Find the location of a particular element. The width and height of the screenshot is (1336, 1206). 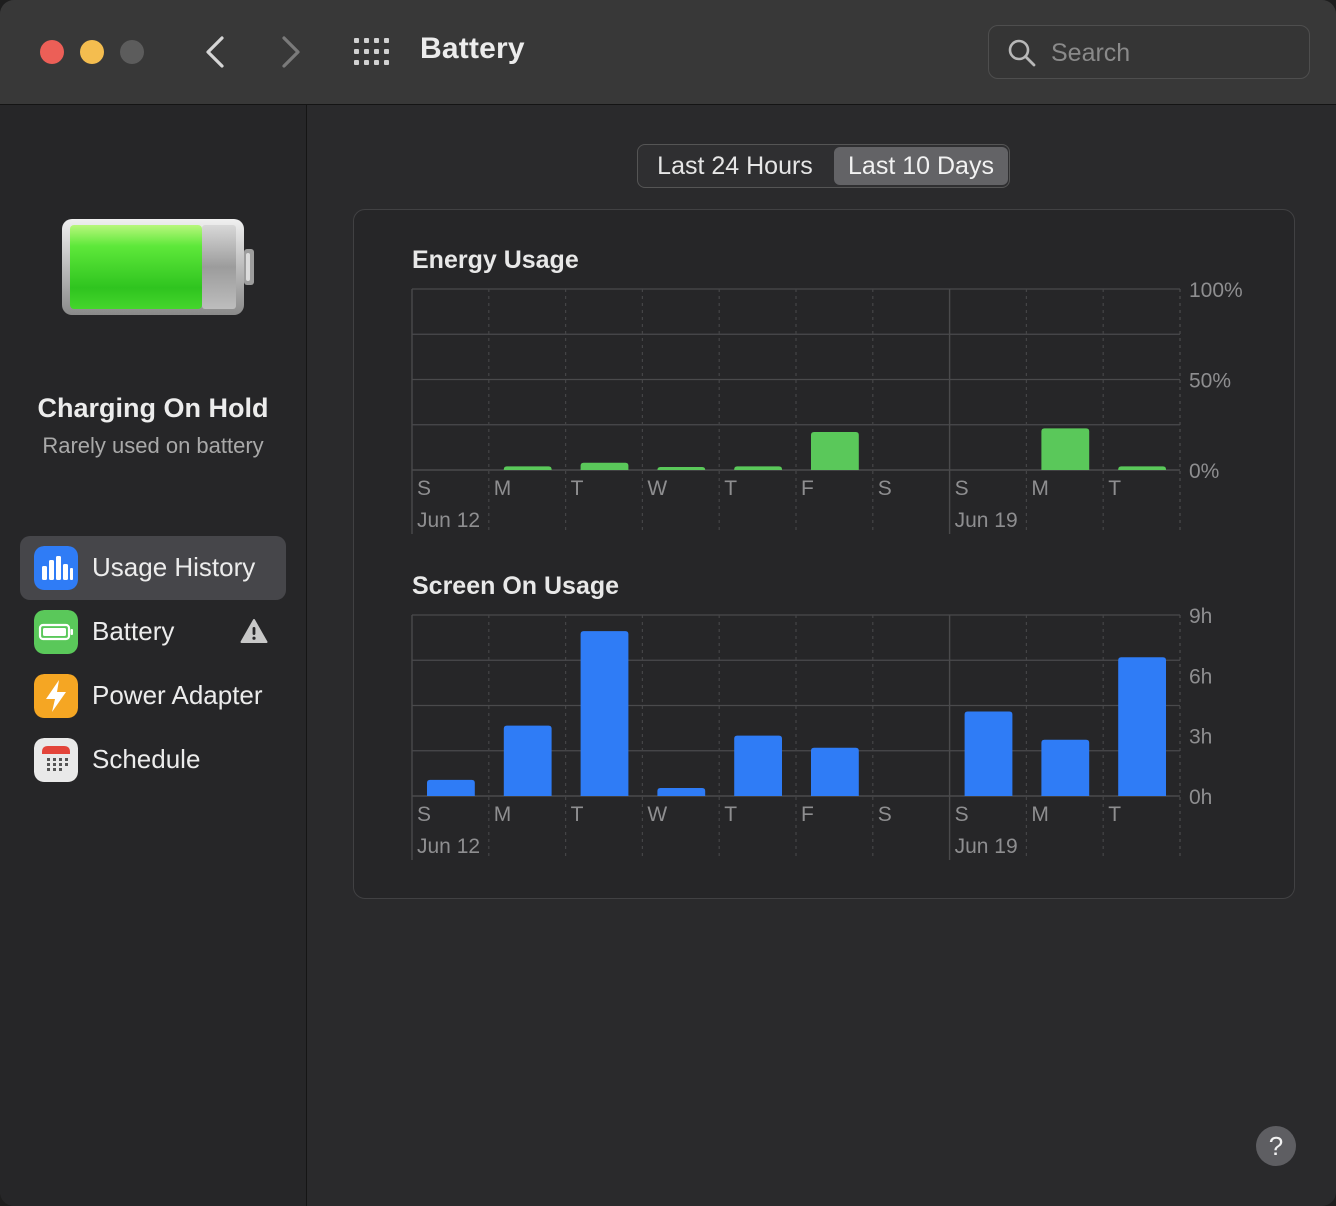

y-tick-label: 0h is located at coordinates (1200, 797).